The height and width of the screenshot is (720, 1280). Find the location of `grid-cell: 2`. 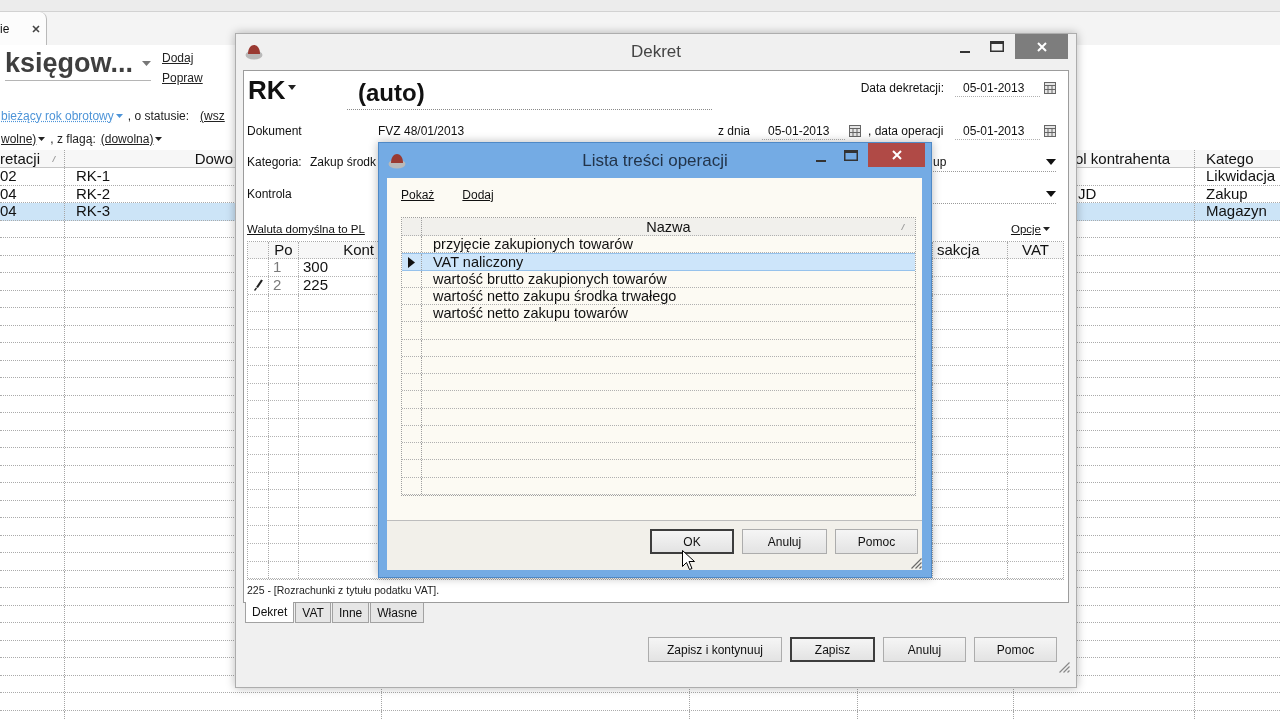

grid-cell: 2 is located at coordinates (277, 285).